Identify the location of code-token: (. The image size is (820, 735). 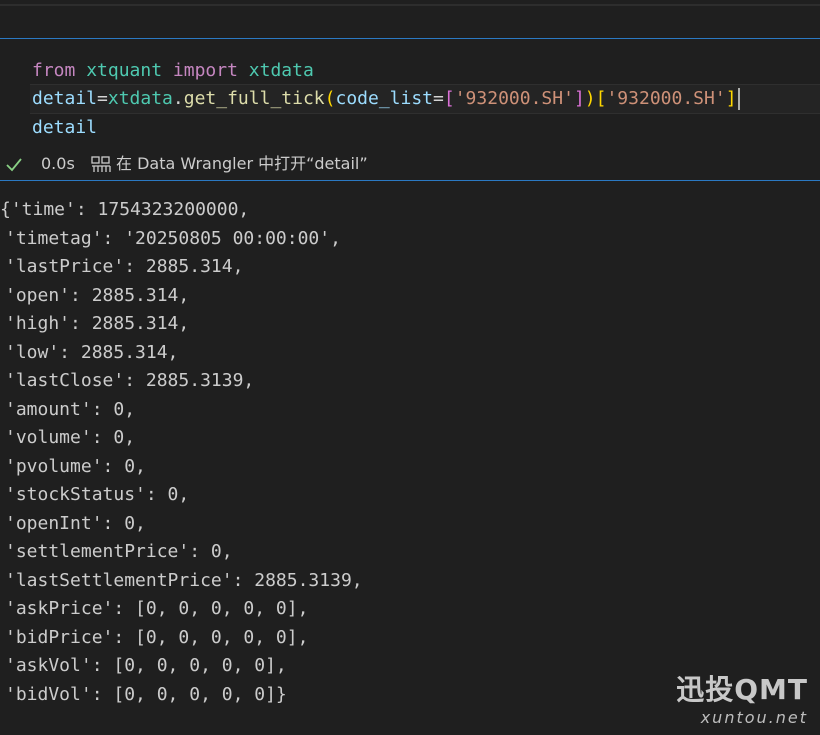
(330, 98).